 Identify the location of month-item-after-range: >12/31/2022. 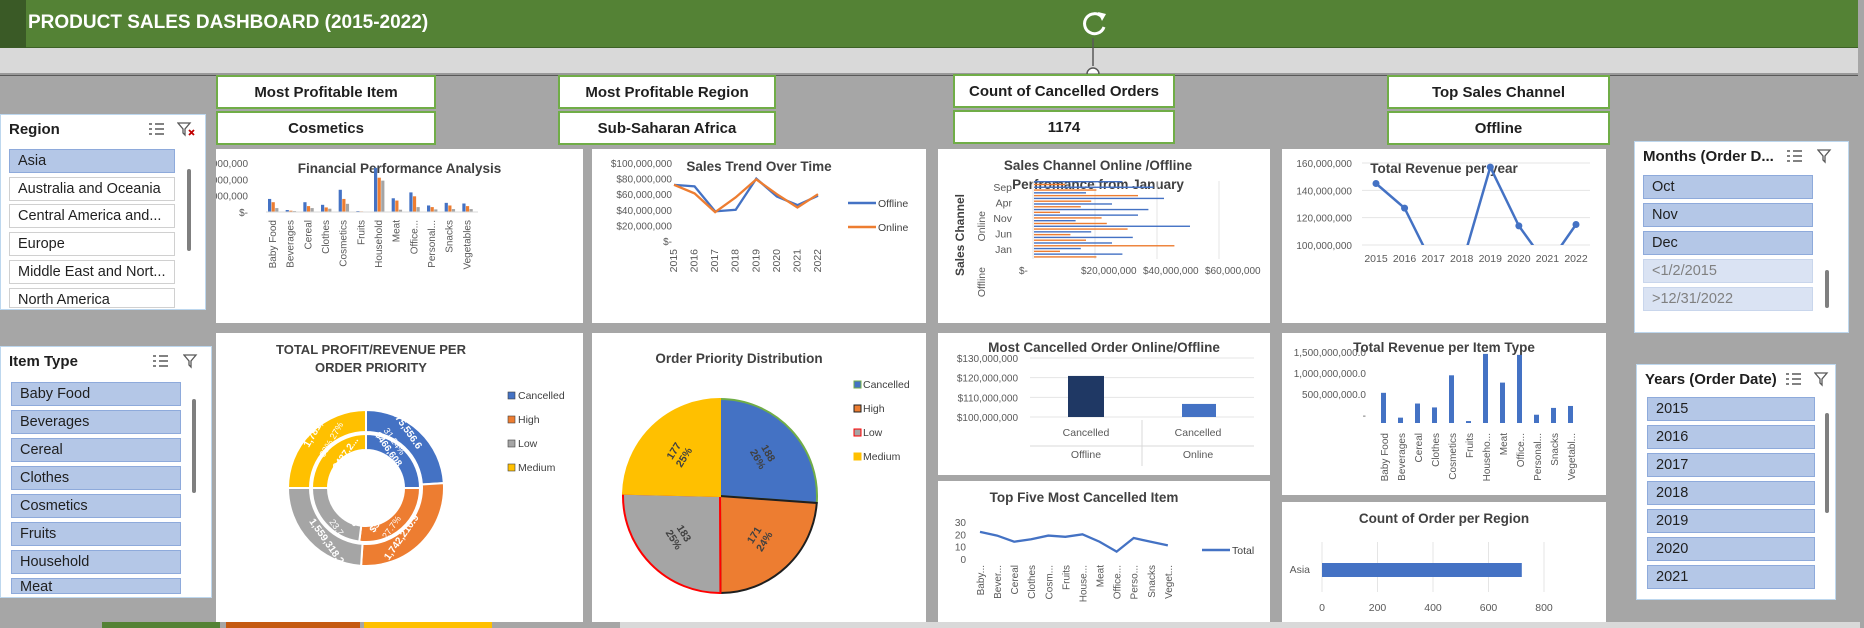
(1728, 299).